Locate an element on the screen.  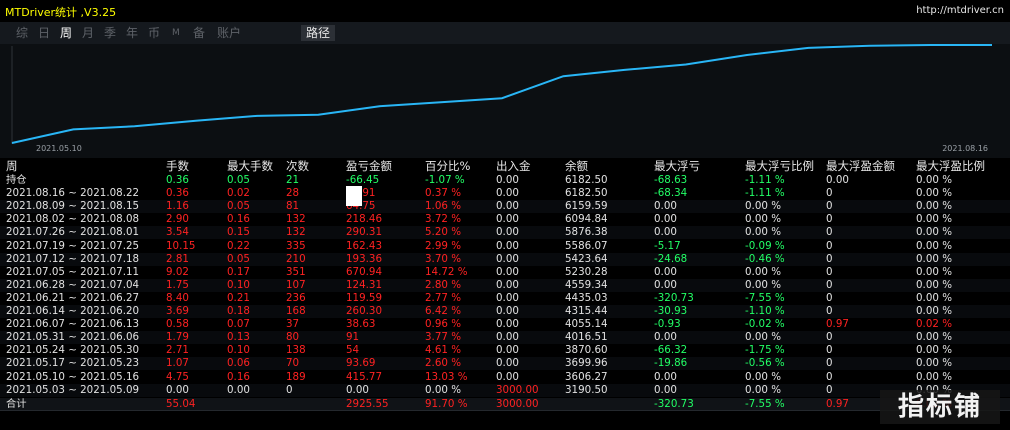
cell-col-3: 37 is located at coordinates (293, 324).